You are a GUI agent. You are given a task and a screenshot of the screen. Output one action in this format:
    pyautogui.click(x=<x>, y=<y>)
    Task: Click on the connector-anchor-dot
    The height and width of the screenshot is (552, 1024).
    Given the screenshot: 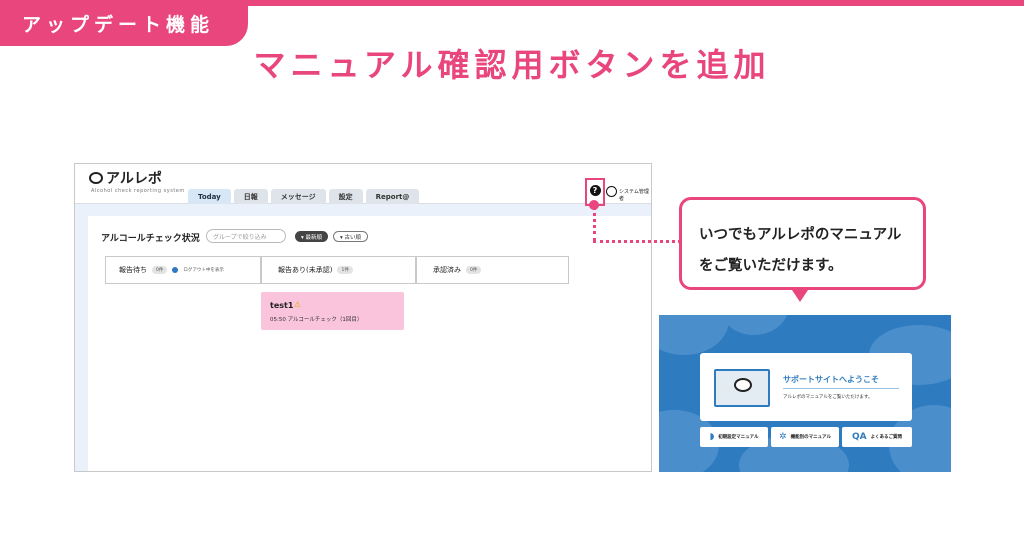 What is the action you would take?
    pyautogui.click(x=594, y=205)
    